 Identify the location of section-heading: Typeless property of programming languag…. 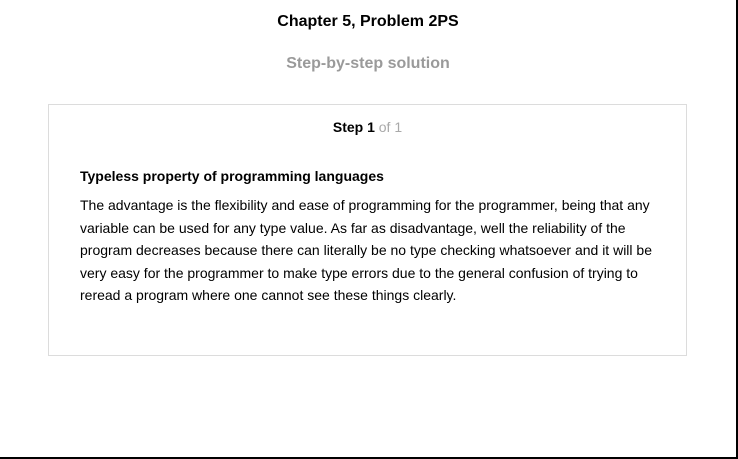
(232, 176).